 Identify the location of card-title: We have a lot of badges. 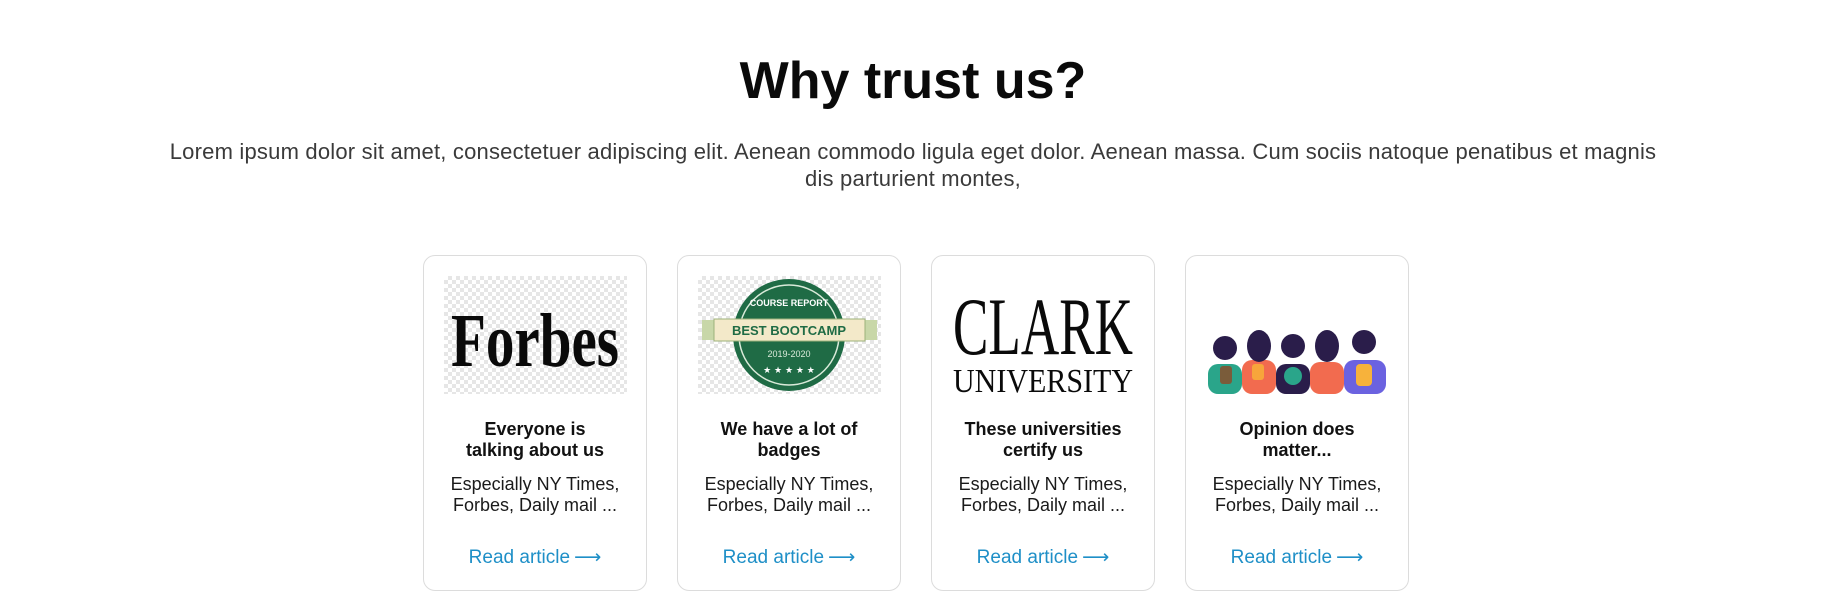
(789, 439).